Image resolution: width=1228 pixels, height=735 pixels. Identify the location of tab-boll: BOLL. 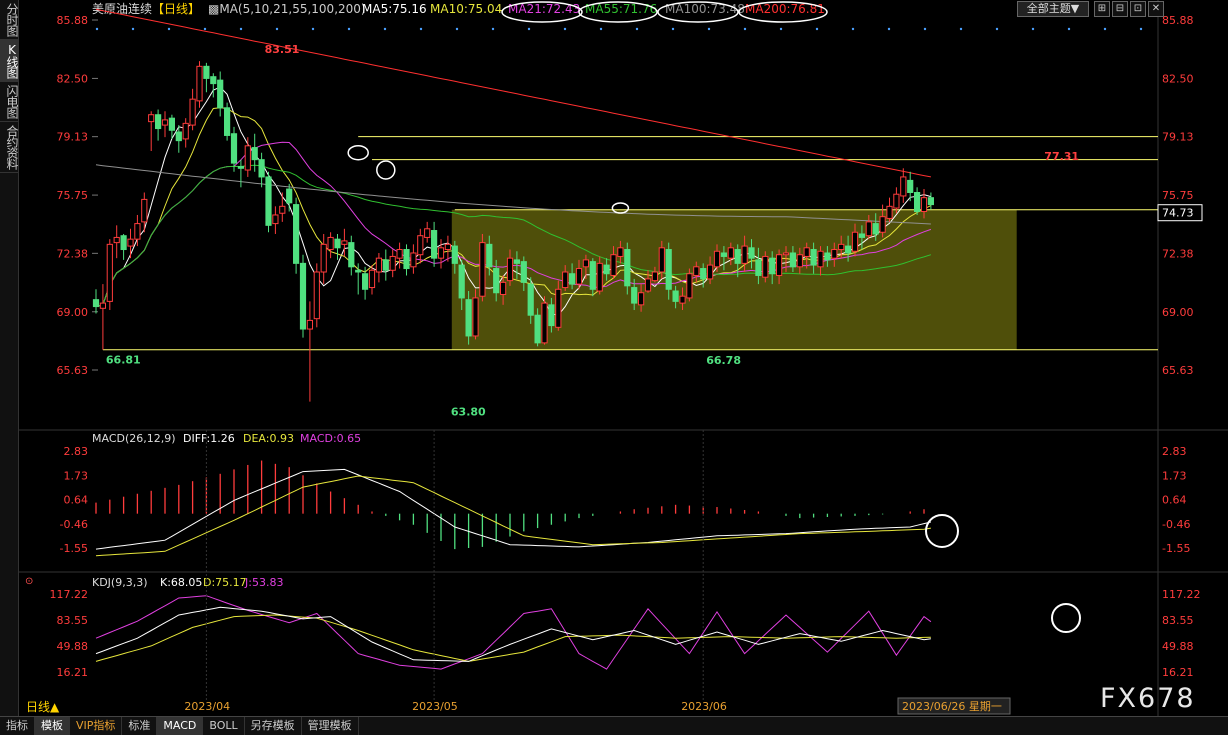
(224, 726).